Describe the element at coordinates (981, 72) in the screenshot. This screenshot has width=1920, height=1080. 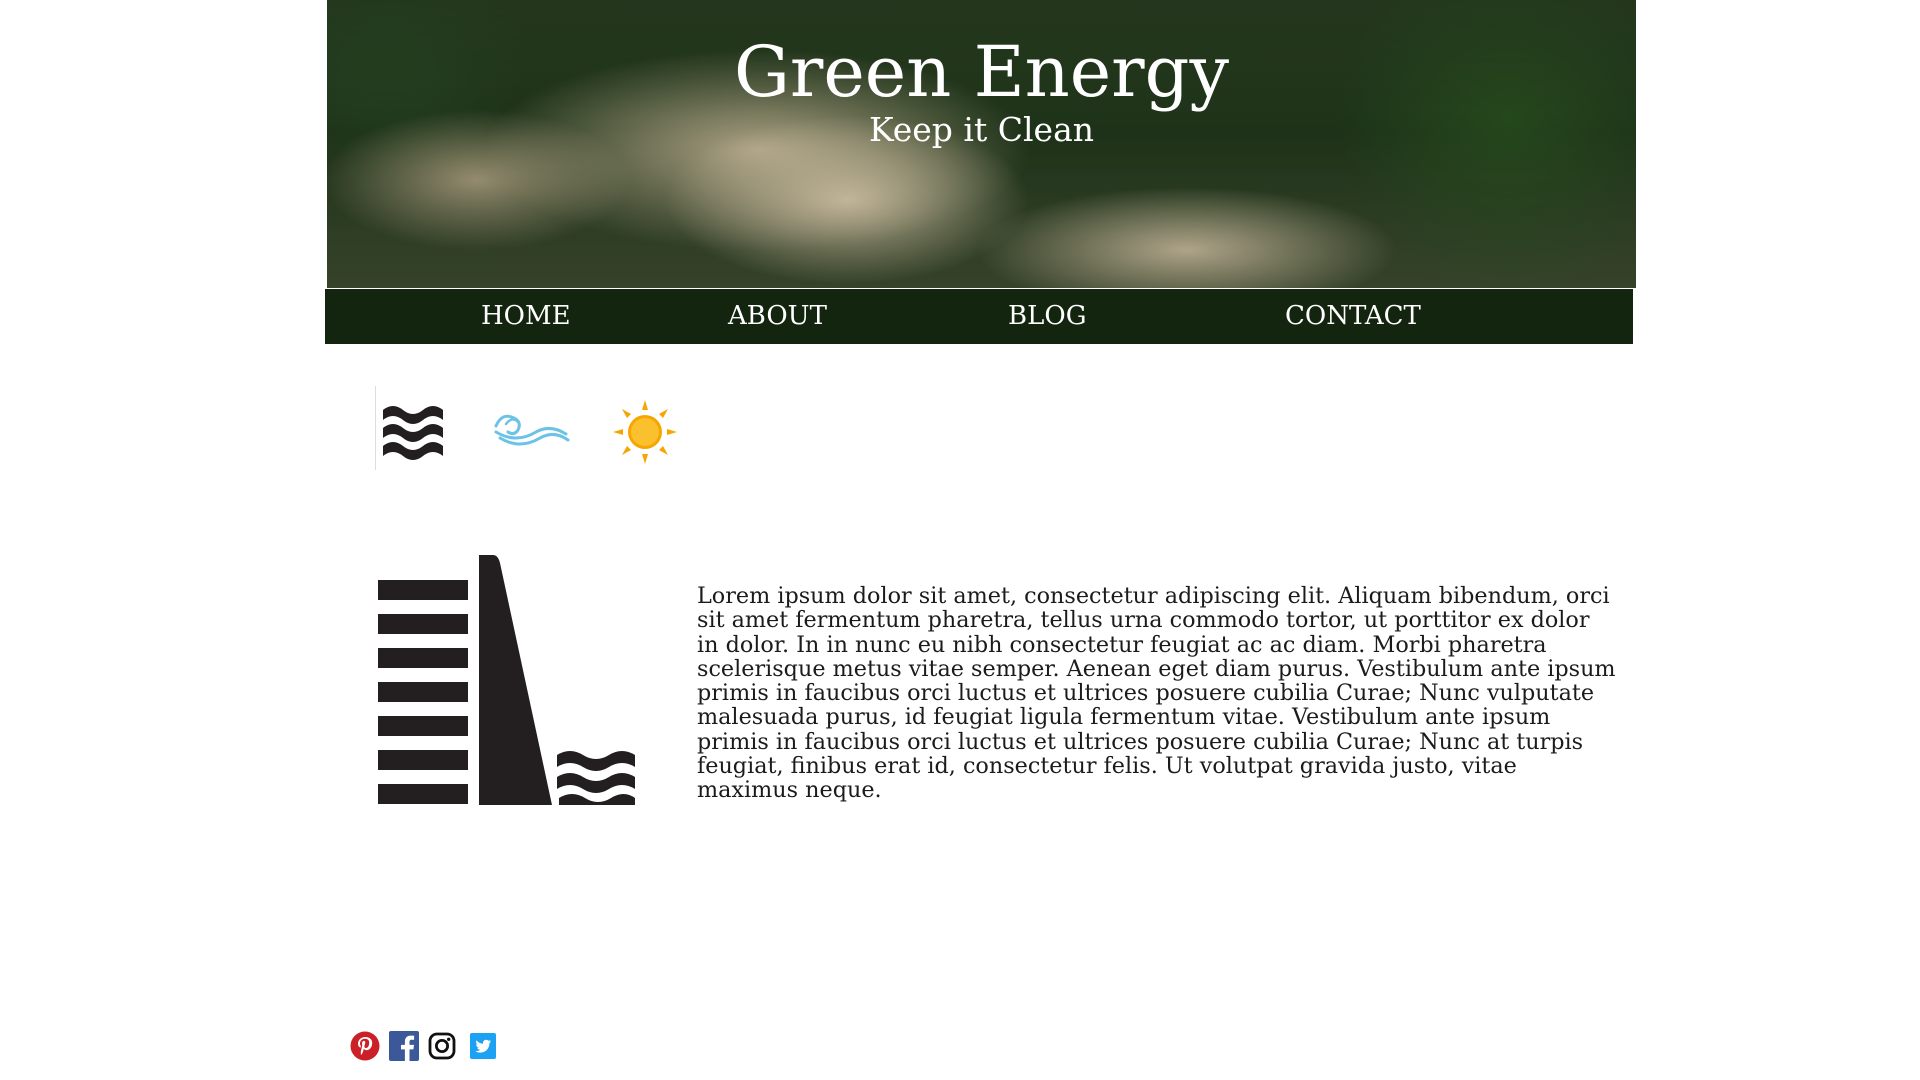
I see `site-title: Green Energy` at that location.